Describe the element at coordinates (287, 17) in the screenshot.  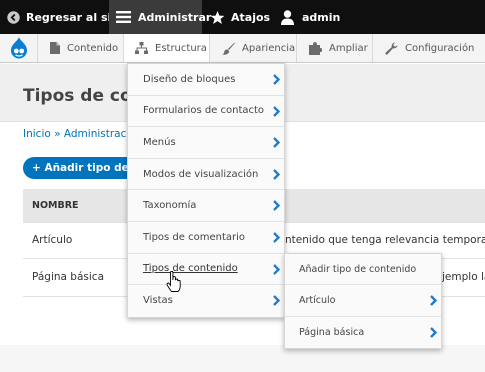
I see `user-icon` at that location.